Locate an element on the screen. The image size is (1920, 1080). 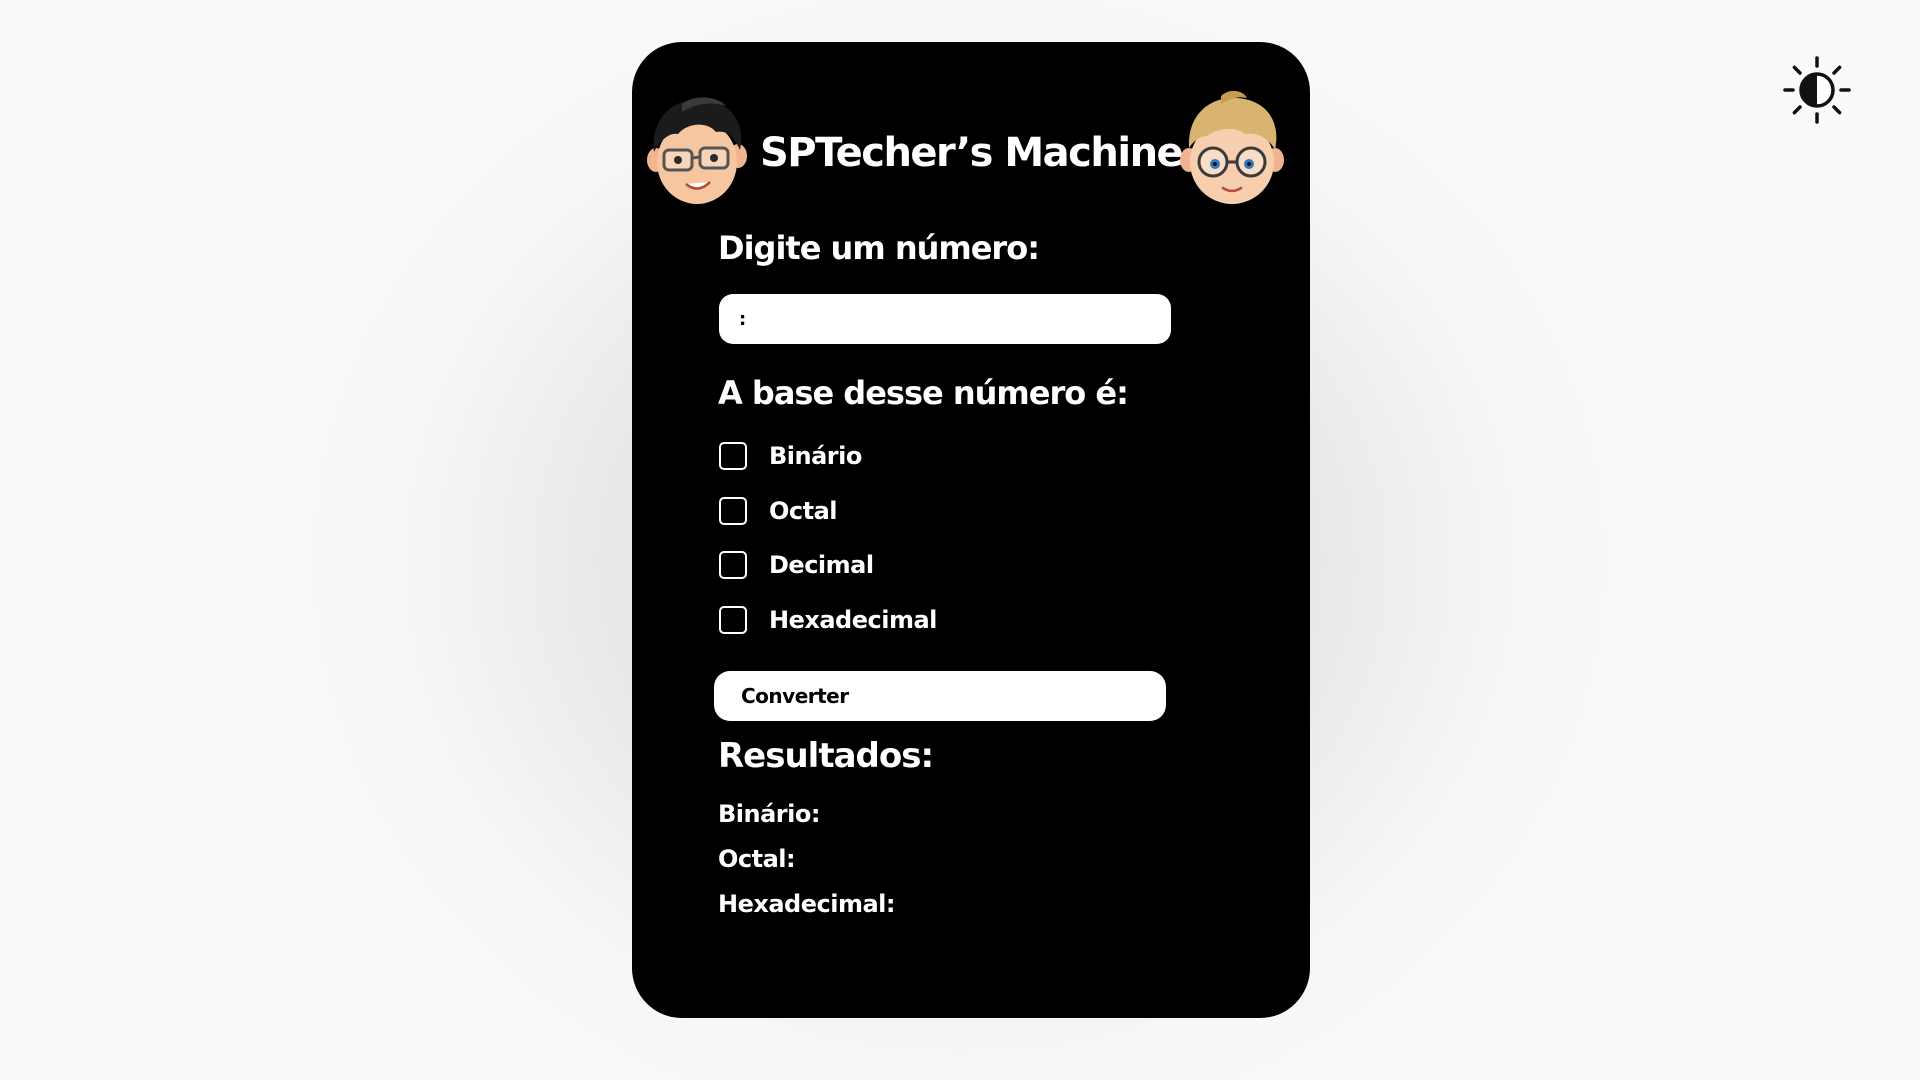
app-title: SPTecher’s Machine is located at coordinates (972, 153).